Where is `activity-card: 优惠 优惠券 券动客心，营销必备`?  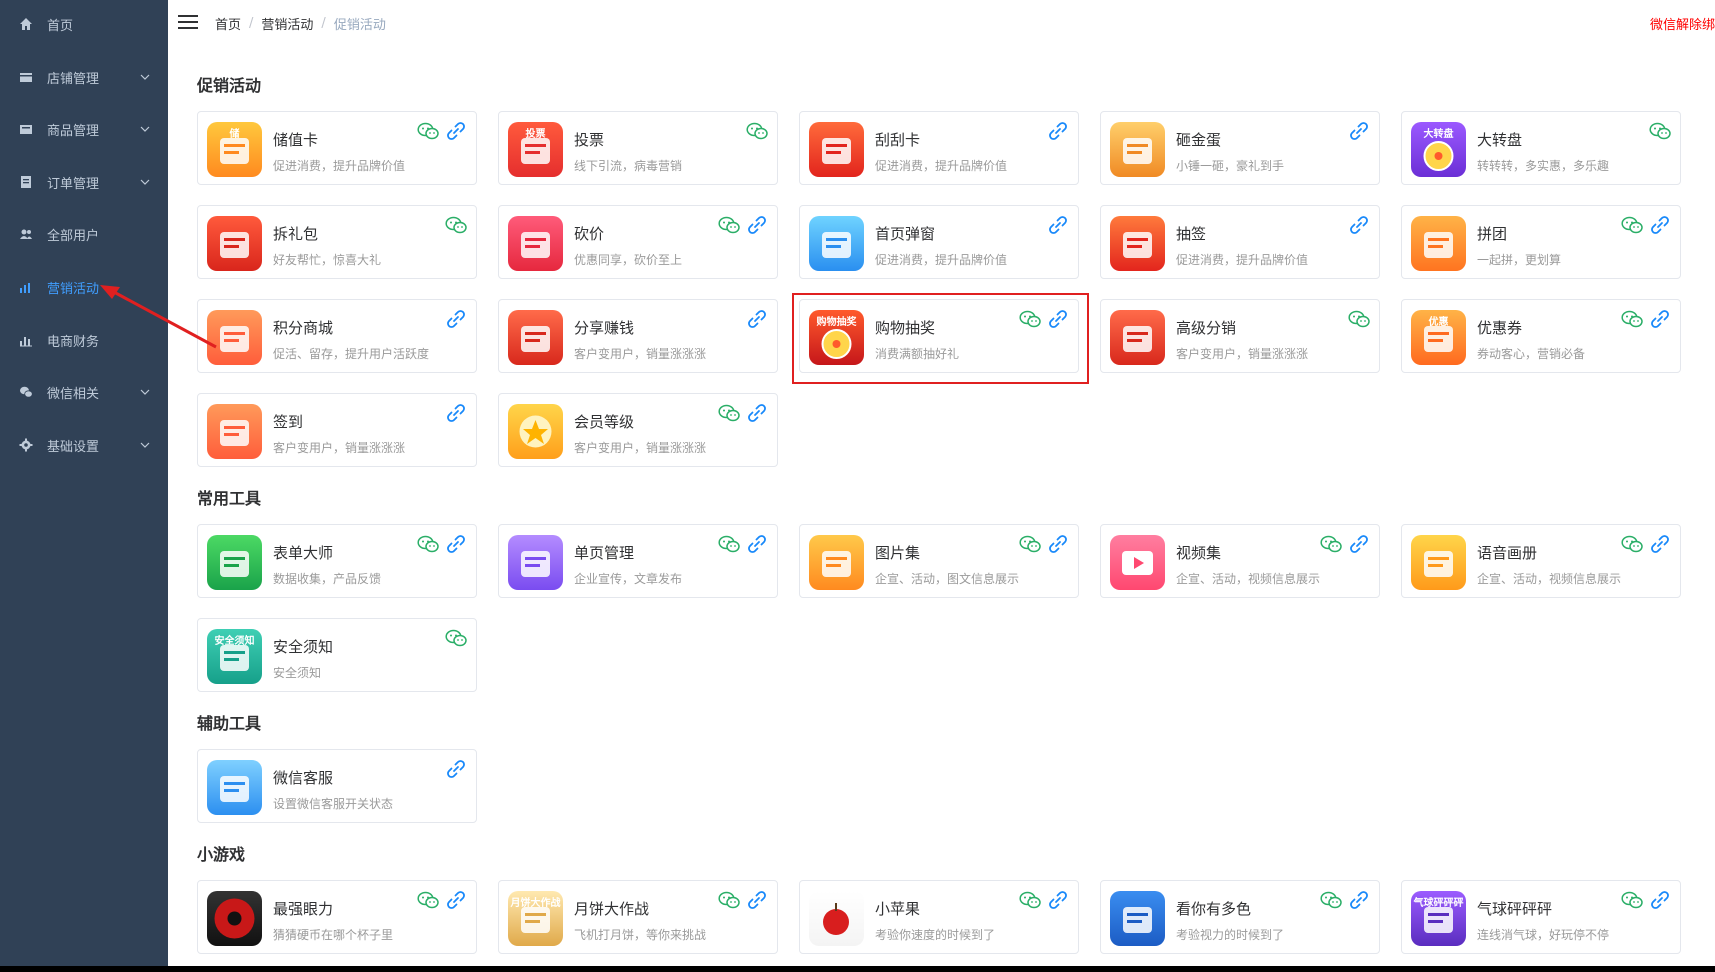
activity-card: 优惠 优惠券 券动客心，营销必备 is located at coordinates (1541, 336).